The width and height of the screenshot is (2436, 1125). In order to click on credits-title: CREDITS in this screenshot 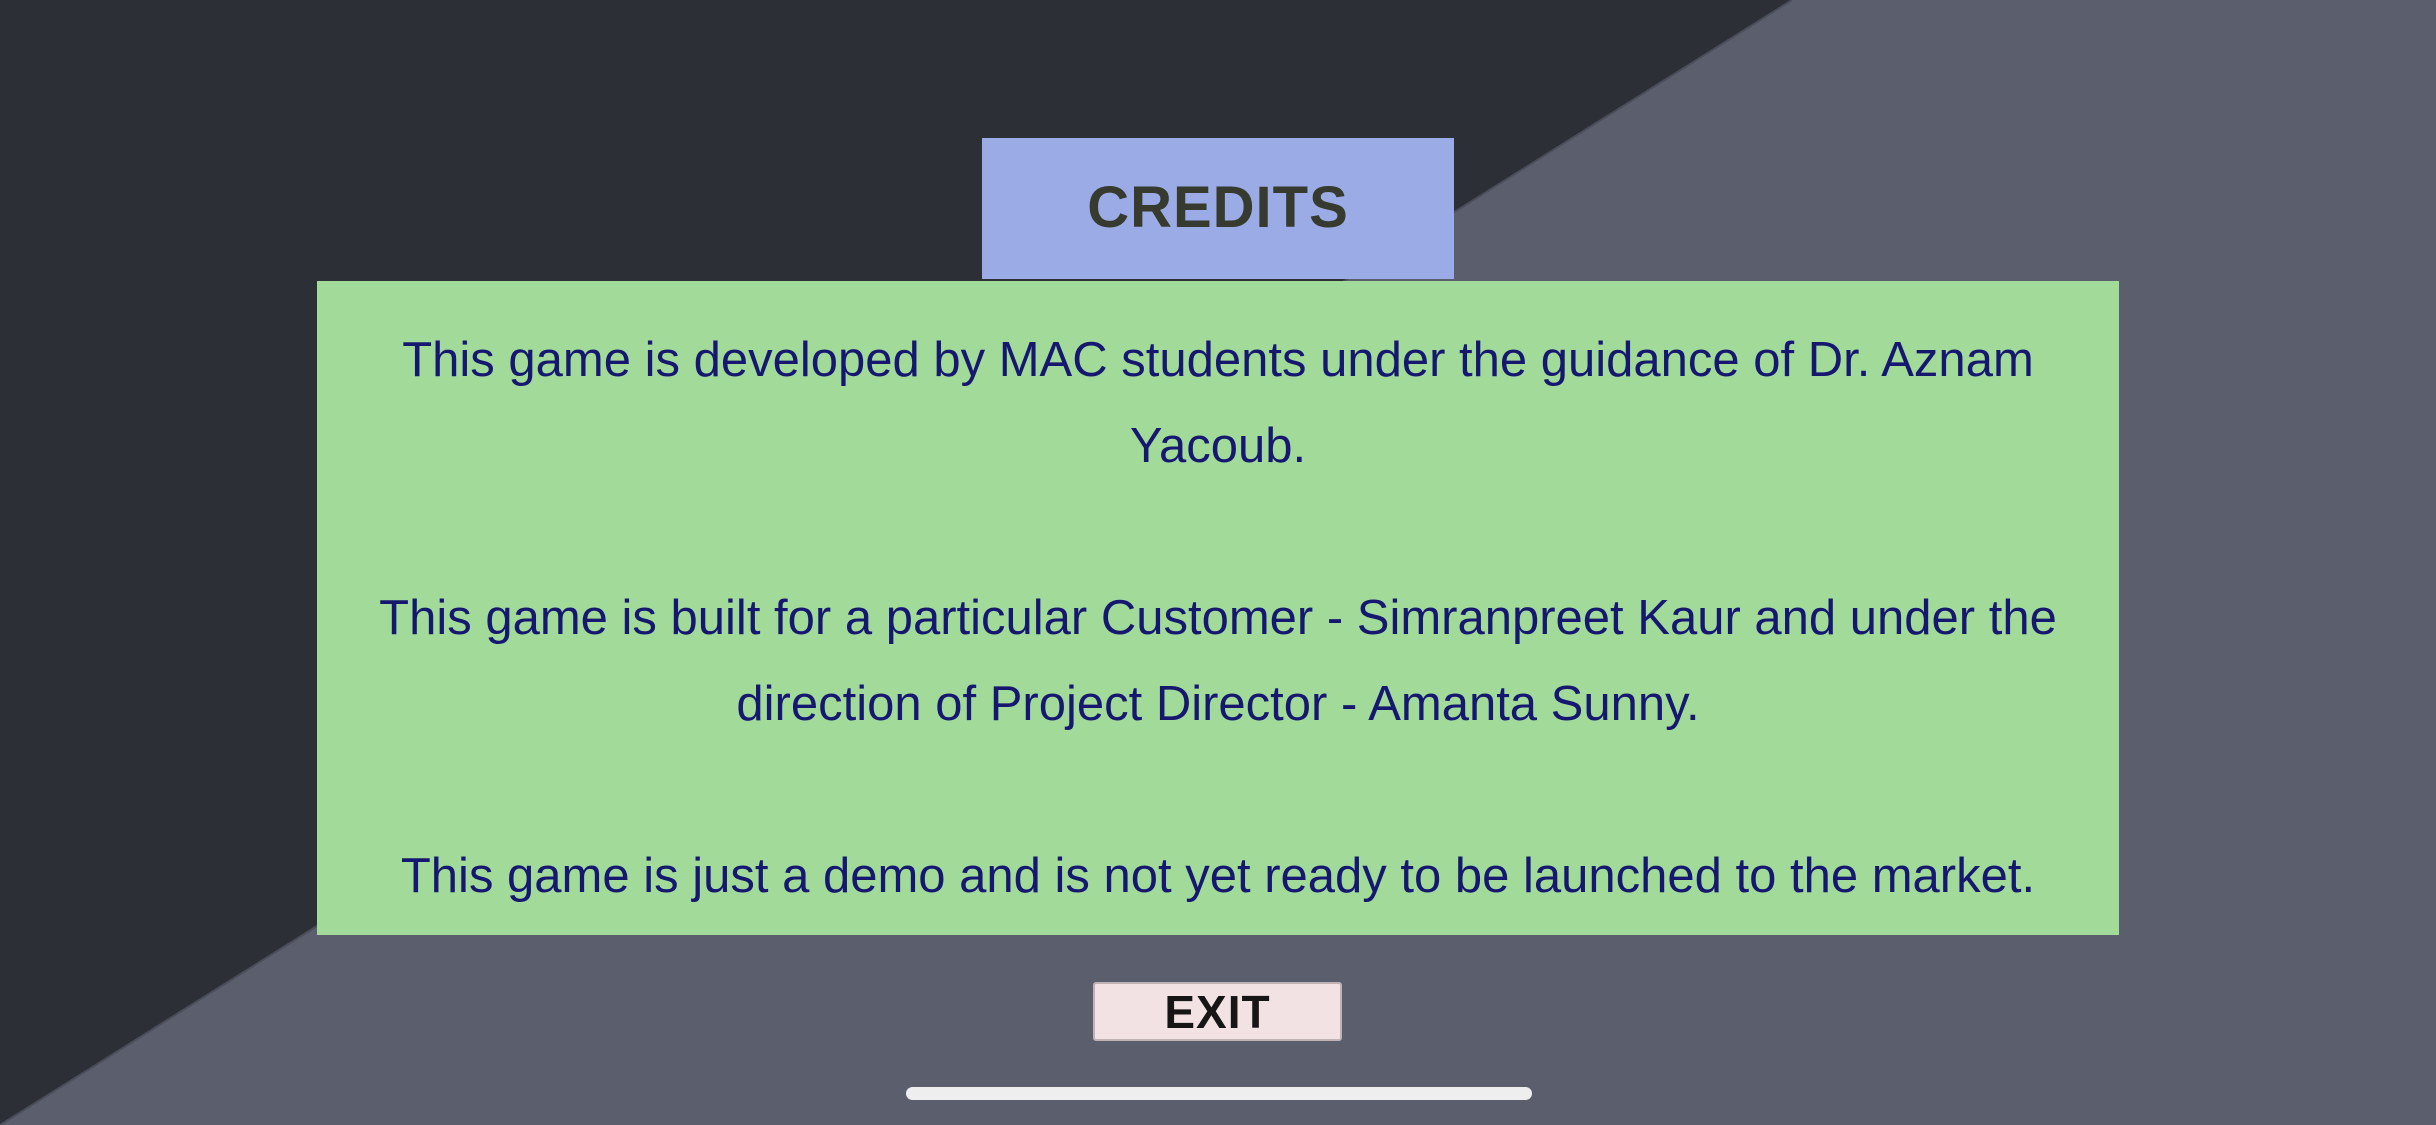, I will do `click(1218, 207)`.